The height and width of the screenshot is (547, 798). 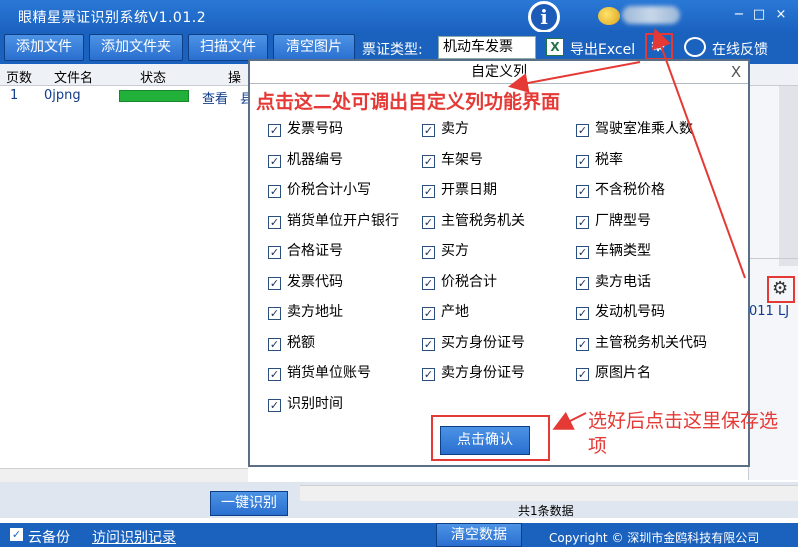 What do you see at coordinates (574, 77) in the screenshot?
I see `arrow-top-left` at bounding box center [574, 77].